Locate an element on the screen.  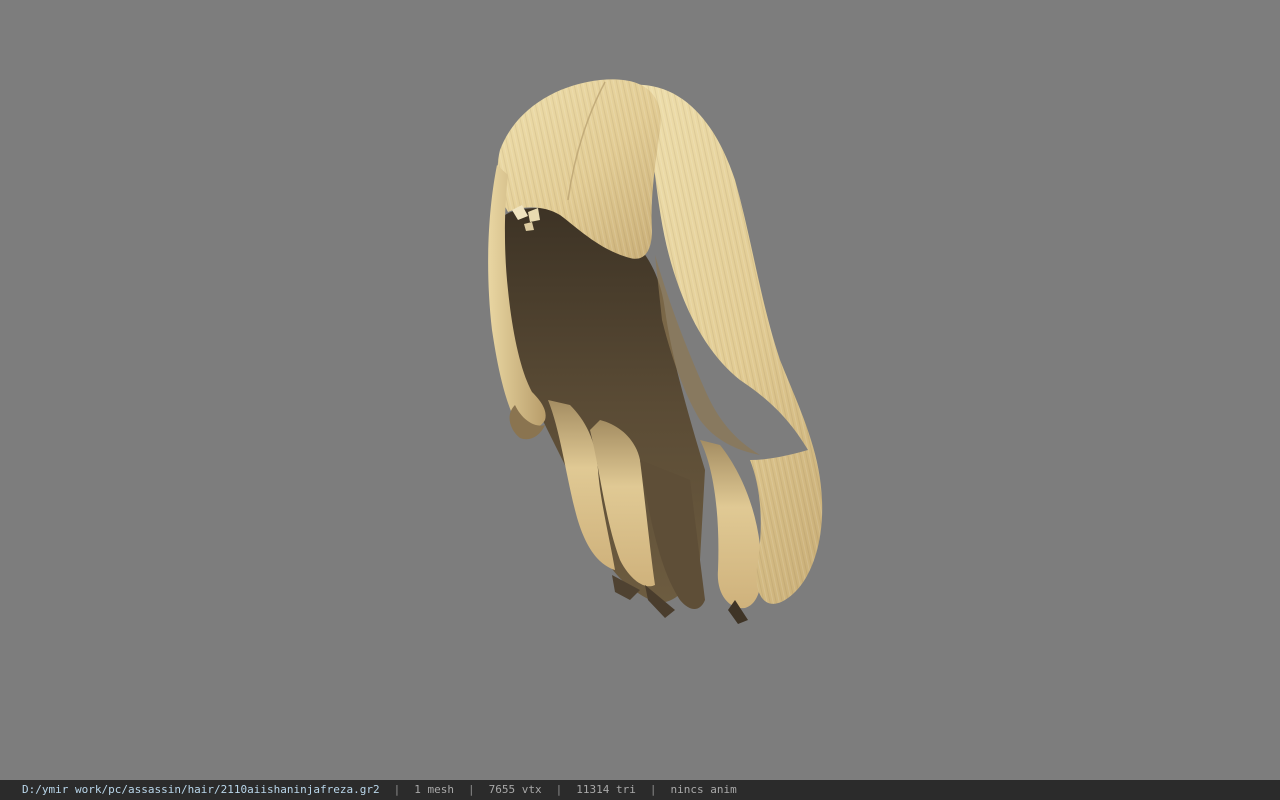
triangle-count-label: 11314 tri is located at coordinates (606, 789).